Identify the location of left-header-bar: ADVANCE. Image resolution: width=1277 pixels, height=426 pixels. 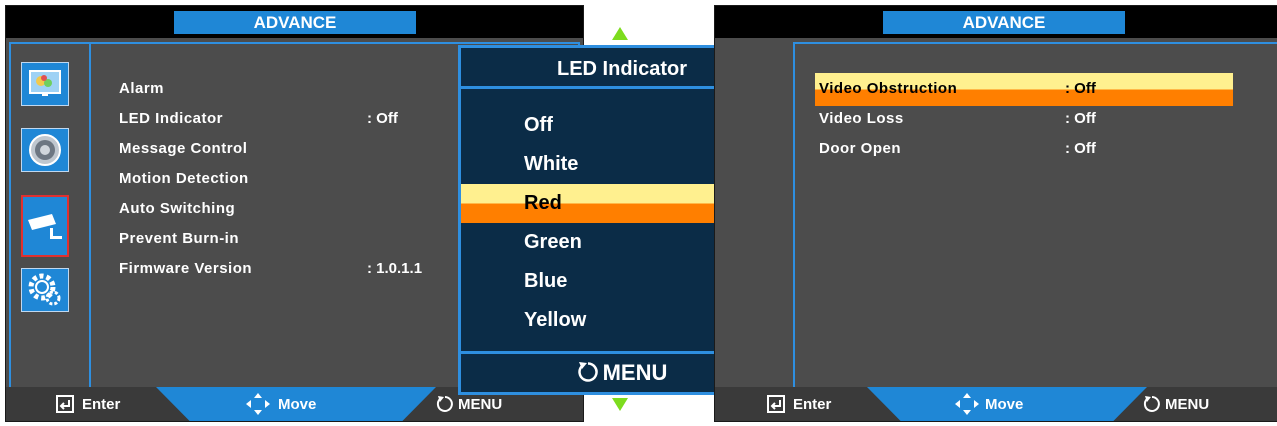
(294, 22).